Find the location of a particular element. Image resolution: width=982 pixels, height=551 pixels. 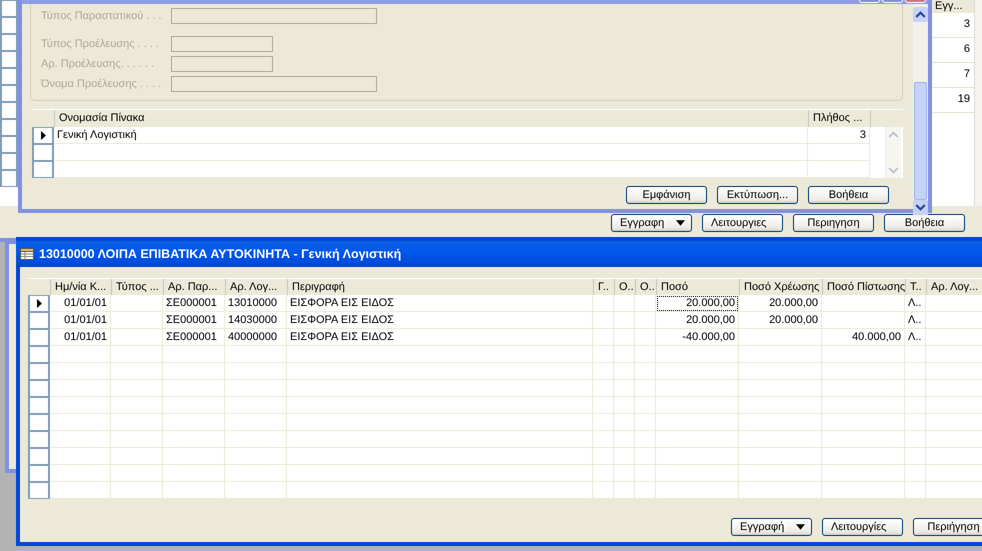

table-cell: 13010000 is located at coordinates (256, 303).